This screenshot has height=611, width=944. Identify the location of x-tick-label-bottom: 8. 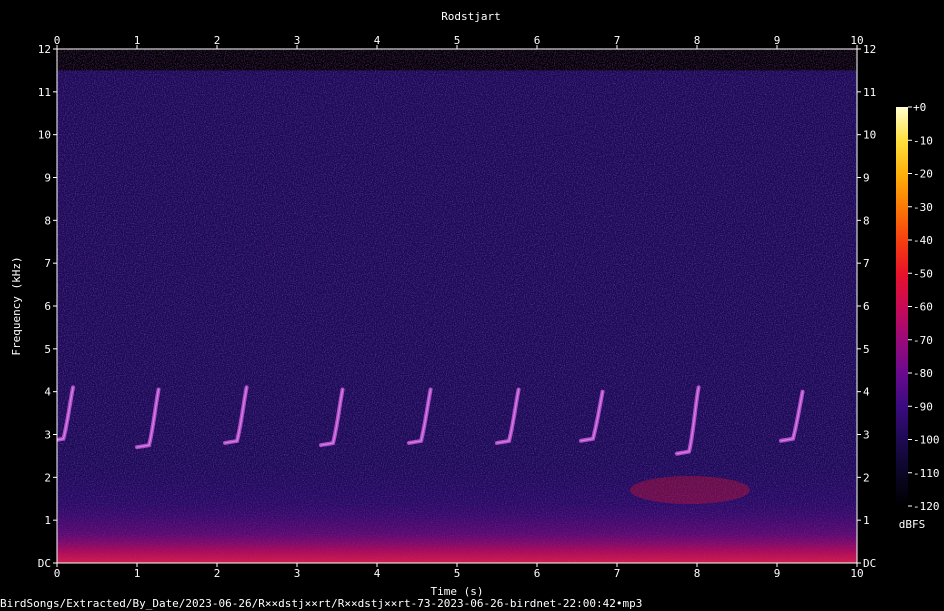
(697, 573).